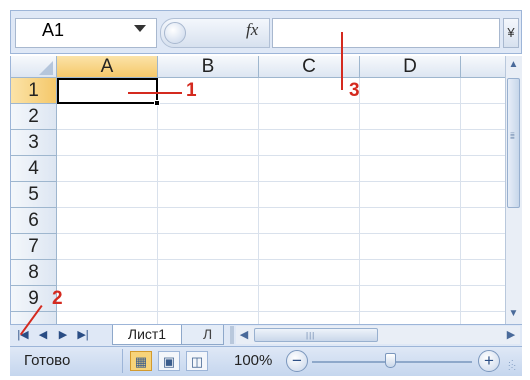  What do you see at coordinates (147, 335) in the screenshot?
I see `sheet-tab-1: Лист1` at bounding box center [147, 335].